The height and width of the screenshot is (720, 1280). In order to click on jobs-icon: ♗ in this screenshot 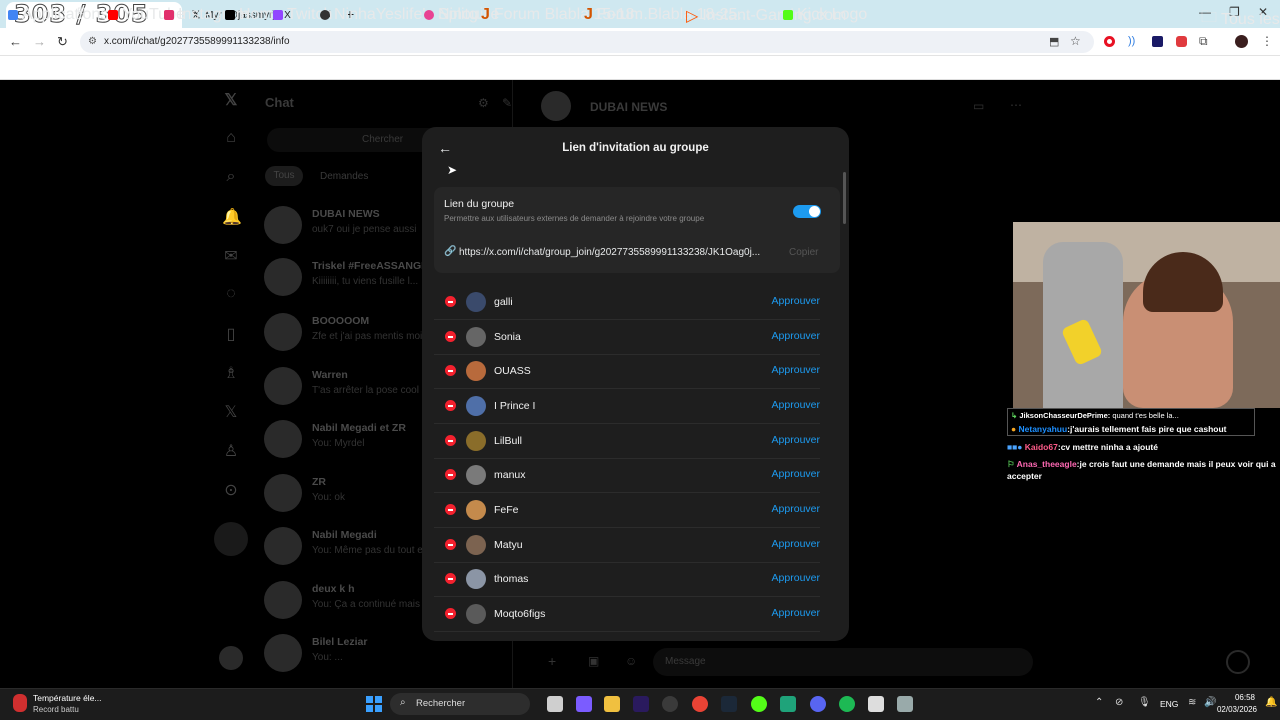, I will do `click(231, 372)`.